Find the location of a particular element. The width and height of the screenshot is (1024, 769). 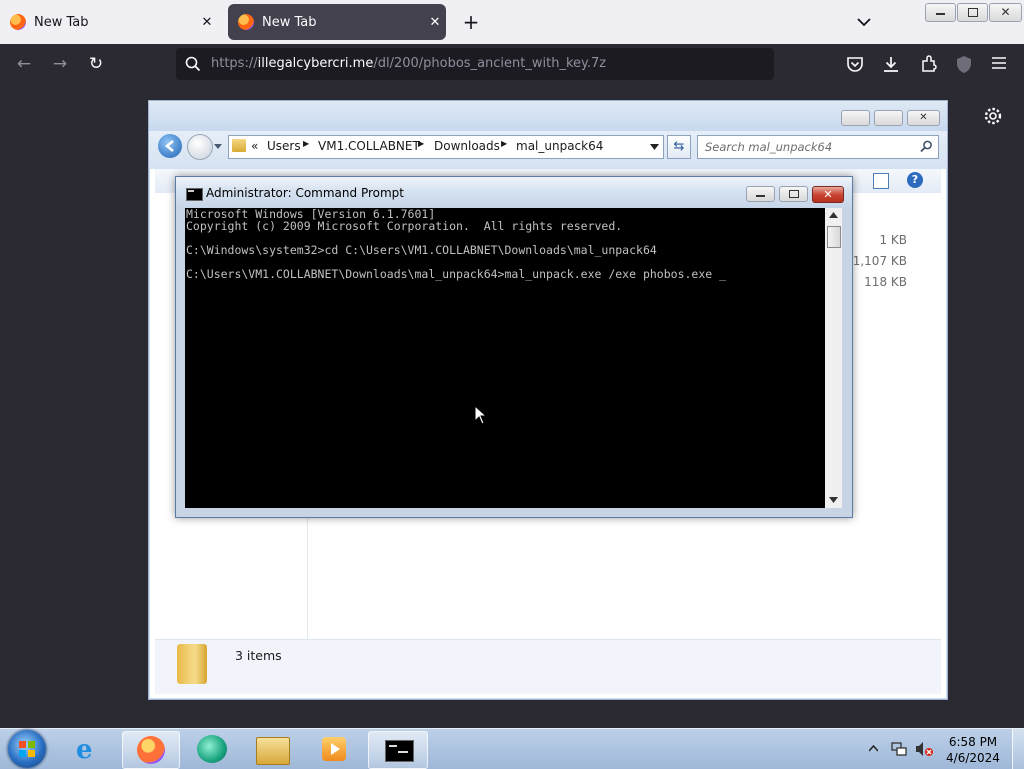

cmd-taskbar-button is located at coordinates (398, 750).